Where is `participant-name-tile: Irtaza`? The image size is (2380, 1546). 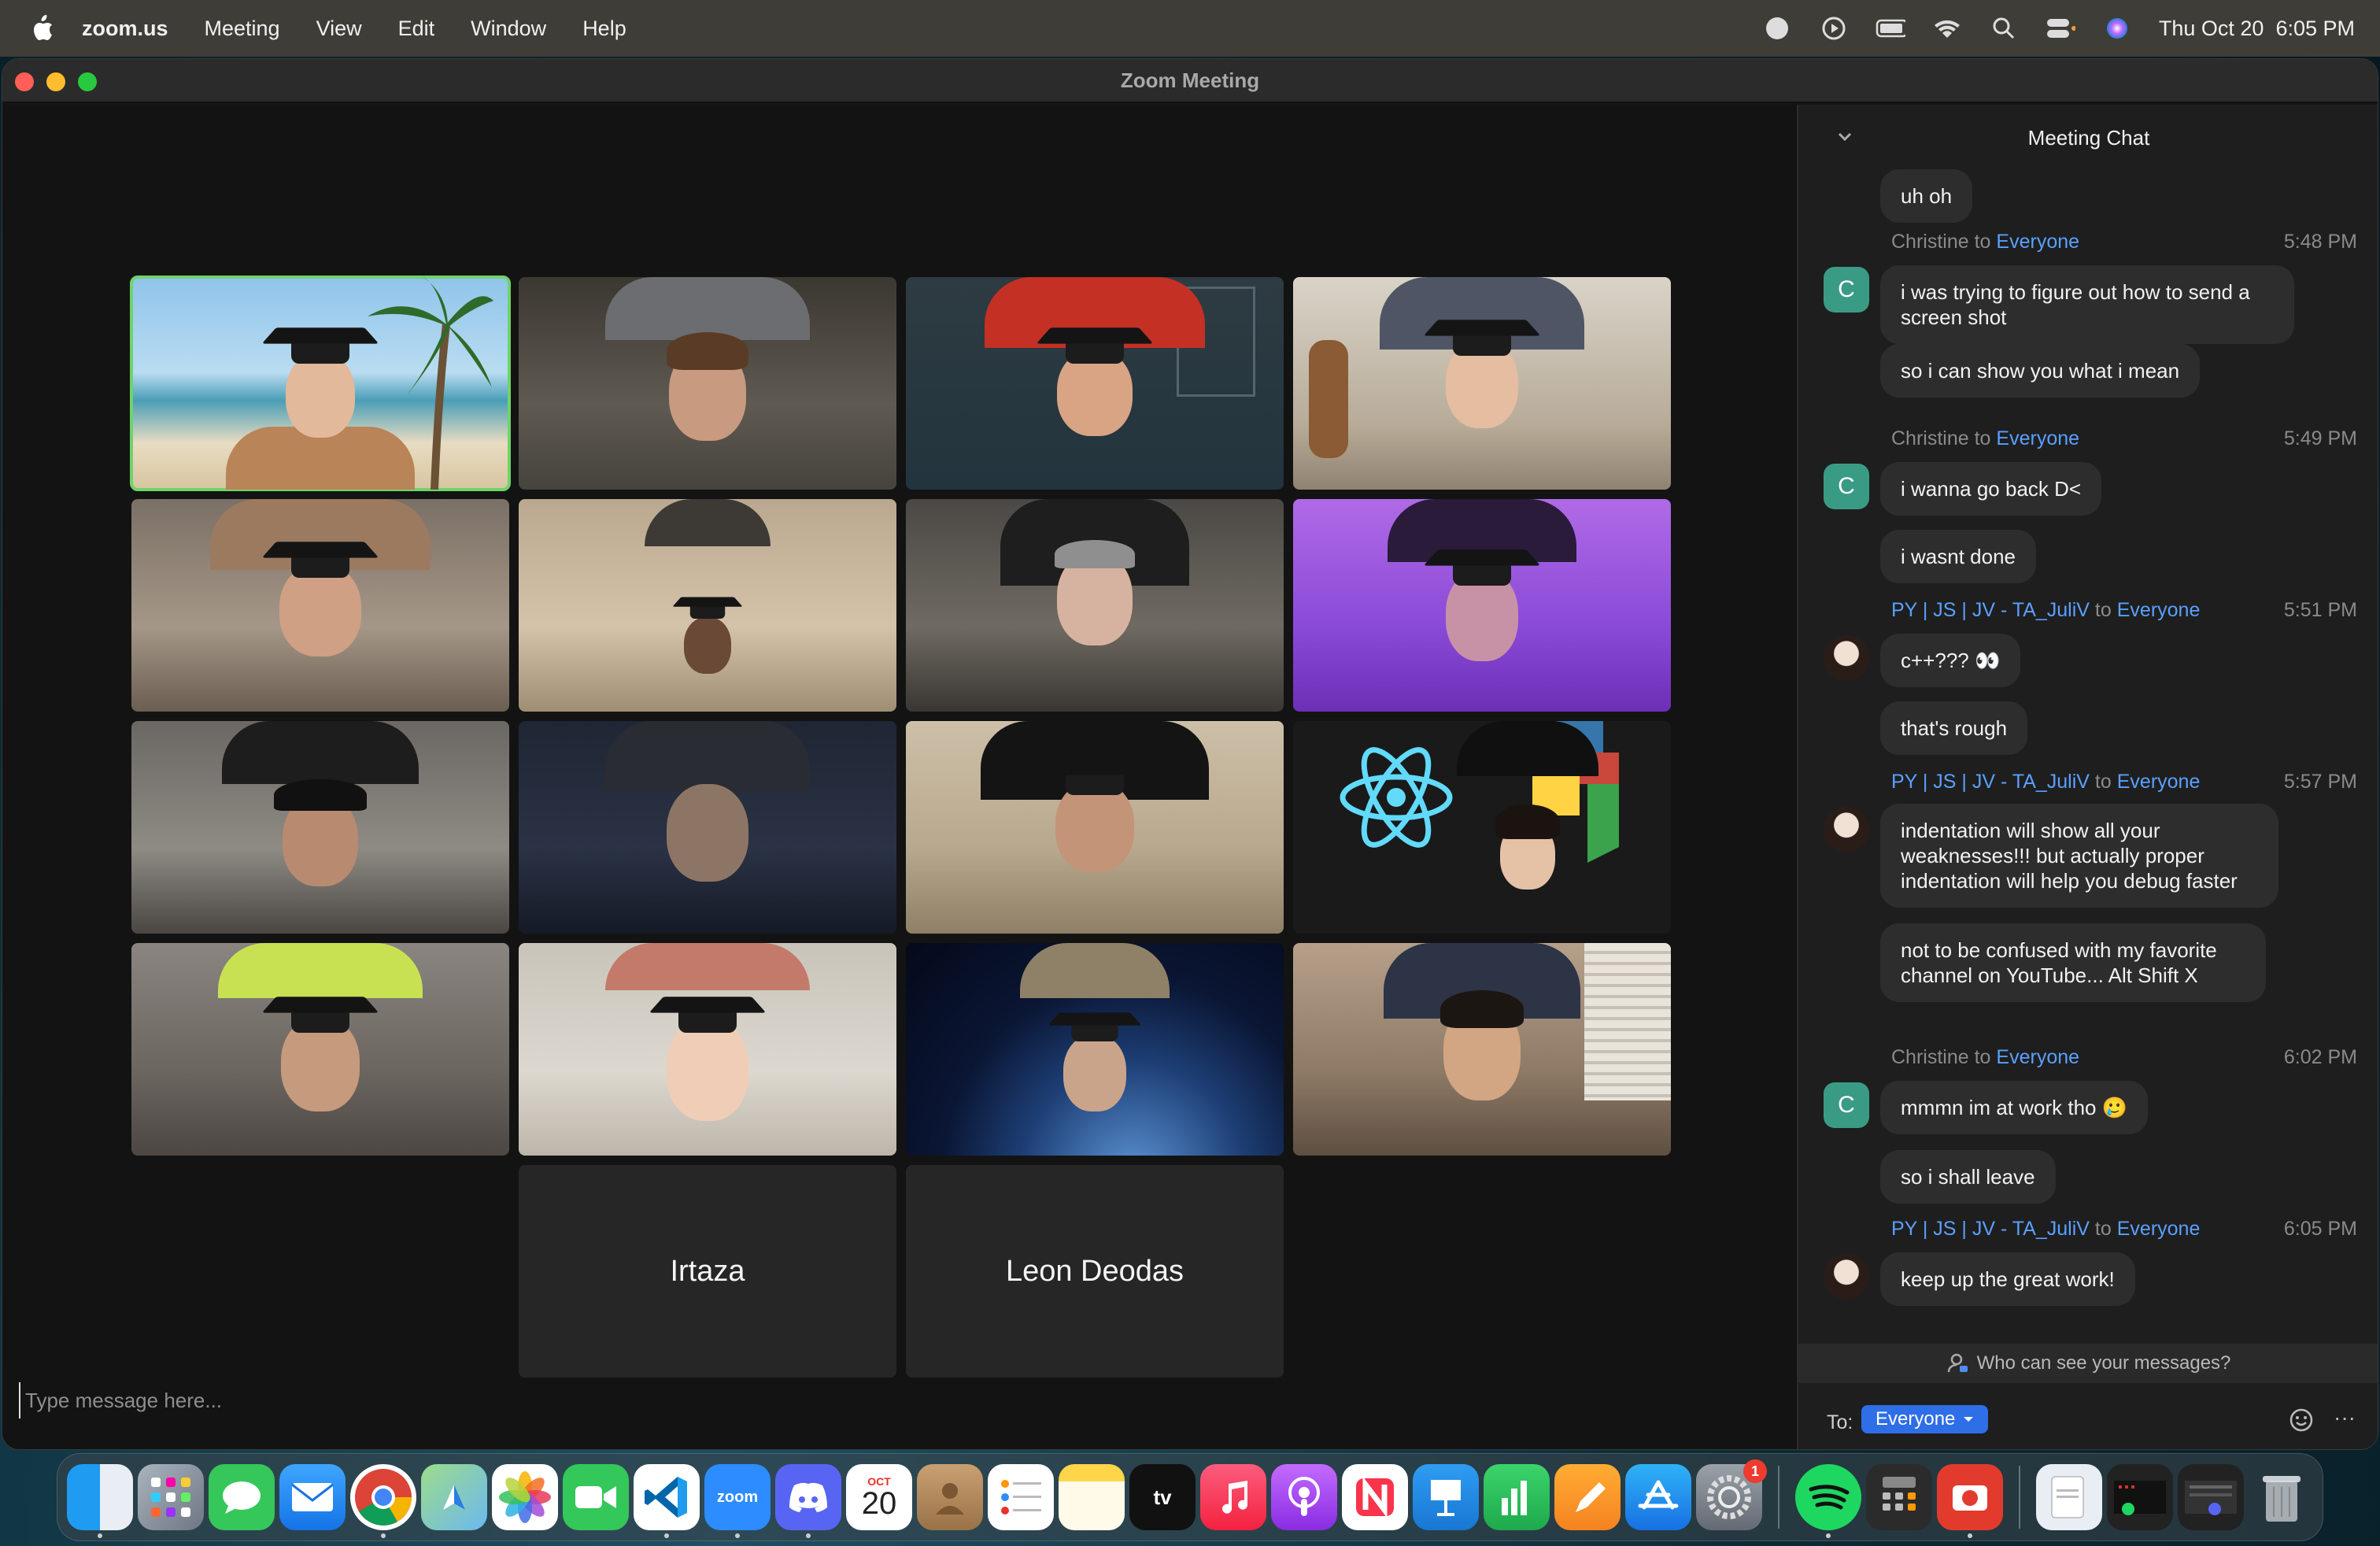 participant-name-tile: Irtaza is located at coordinates (707, 1271).